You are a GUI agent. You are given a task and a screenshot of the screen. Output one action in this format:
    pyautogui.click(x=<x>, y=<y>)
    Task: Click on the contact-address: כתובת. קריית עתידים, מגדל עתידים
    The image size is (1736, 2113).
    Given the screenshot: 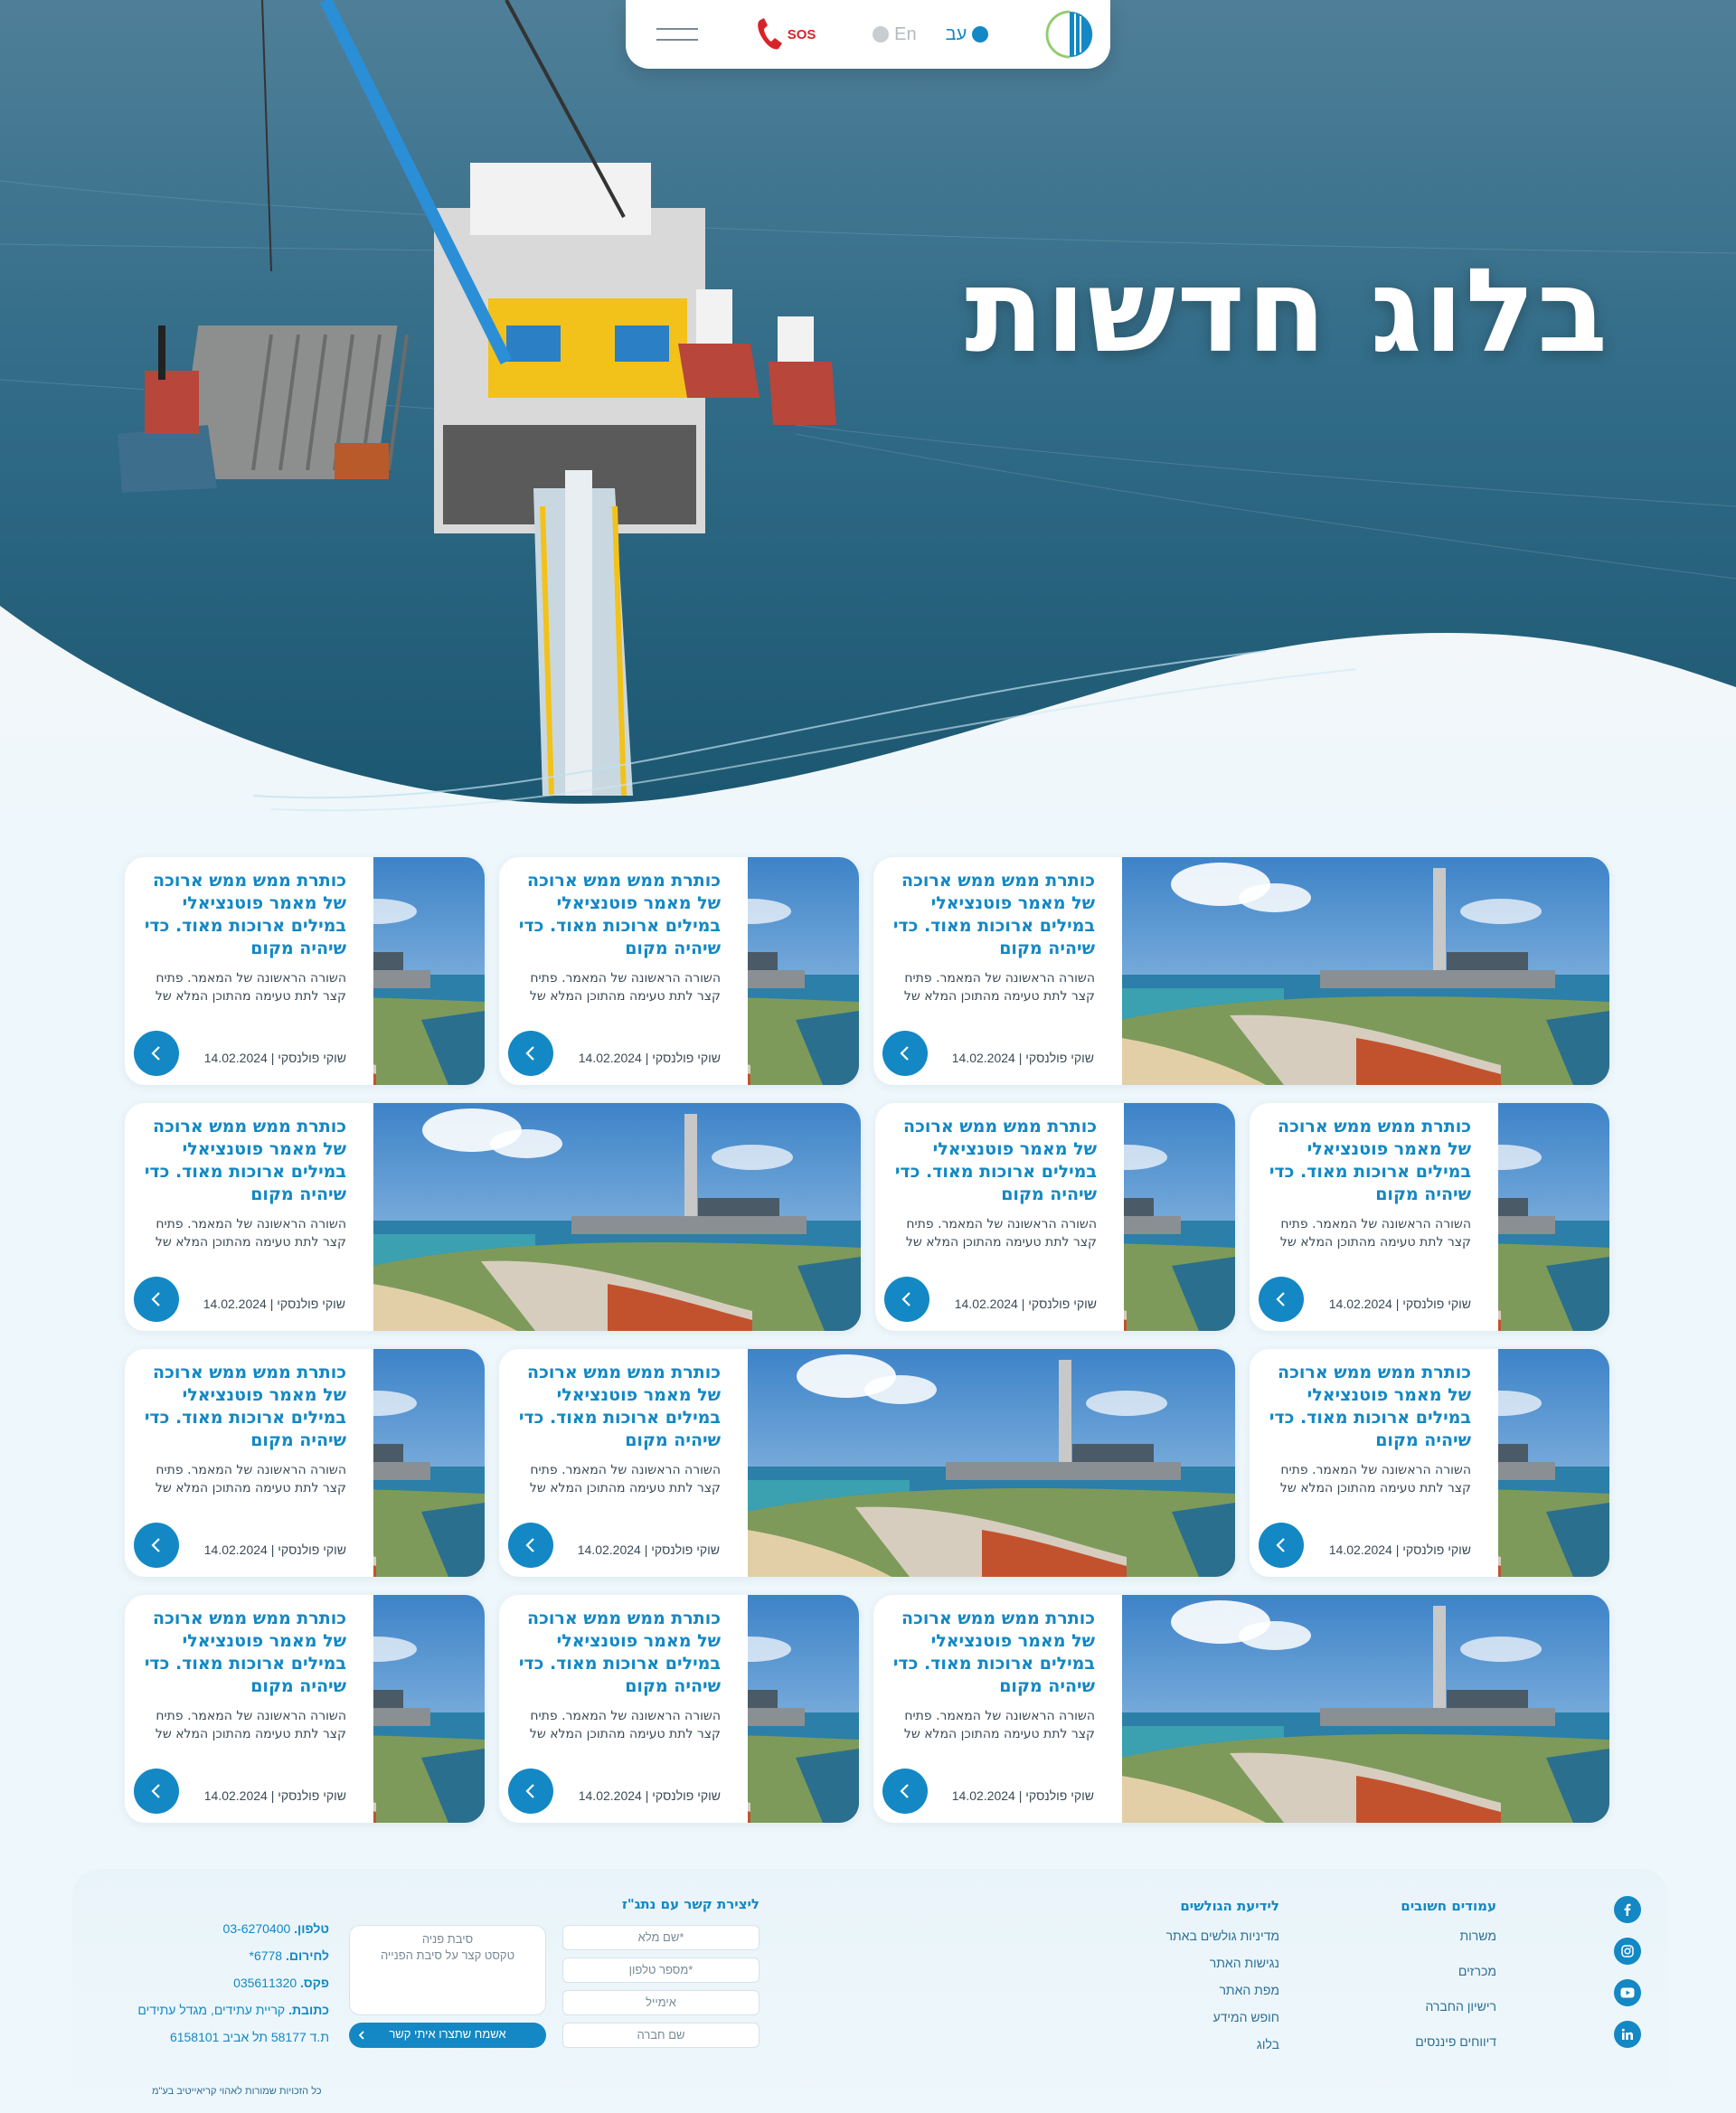 What is the action you would take?
    pyautogui.click(x=233, y=2010)
    